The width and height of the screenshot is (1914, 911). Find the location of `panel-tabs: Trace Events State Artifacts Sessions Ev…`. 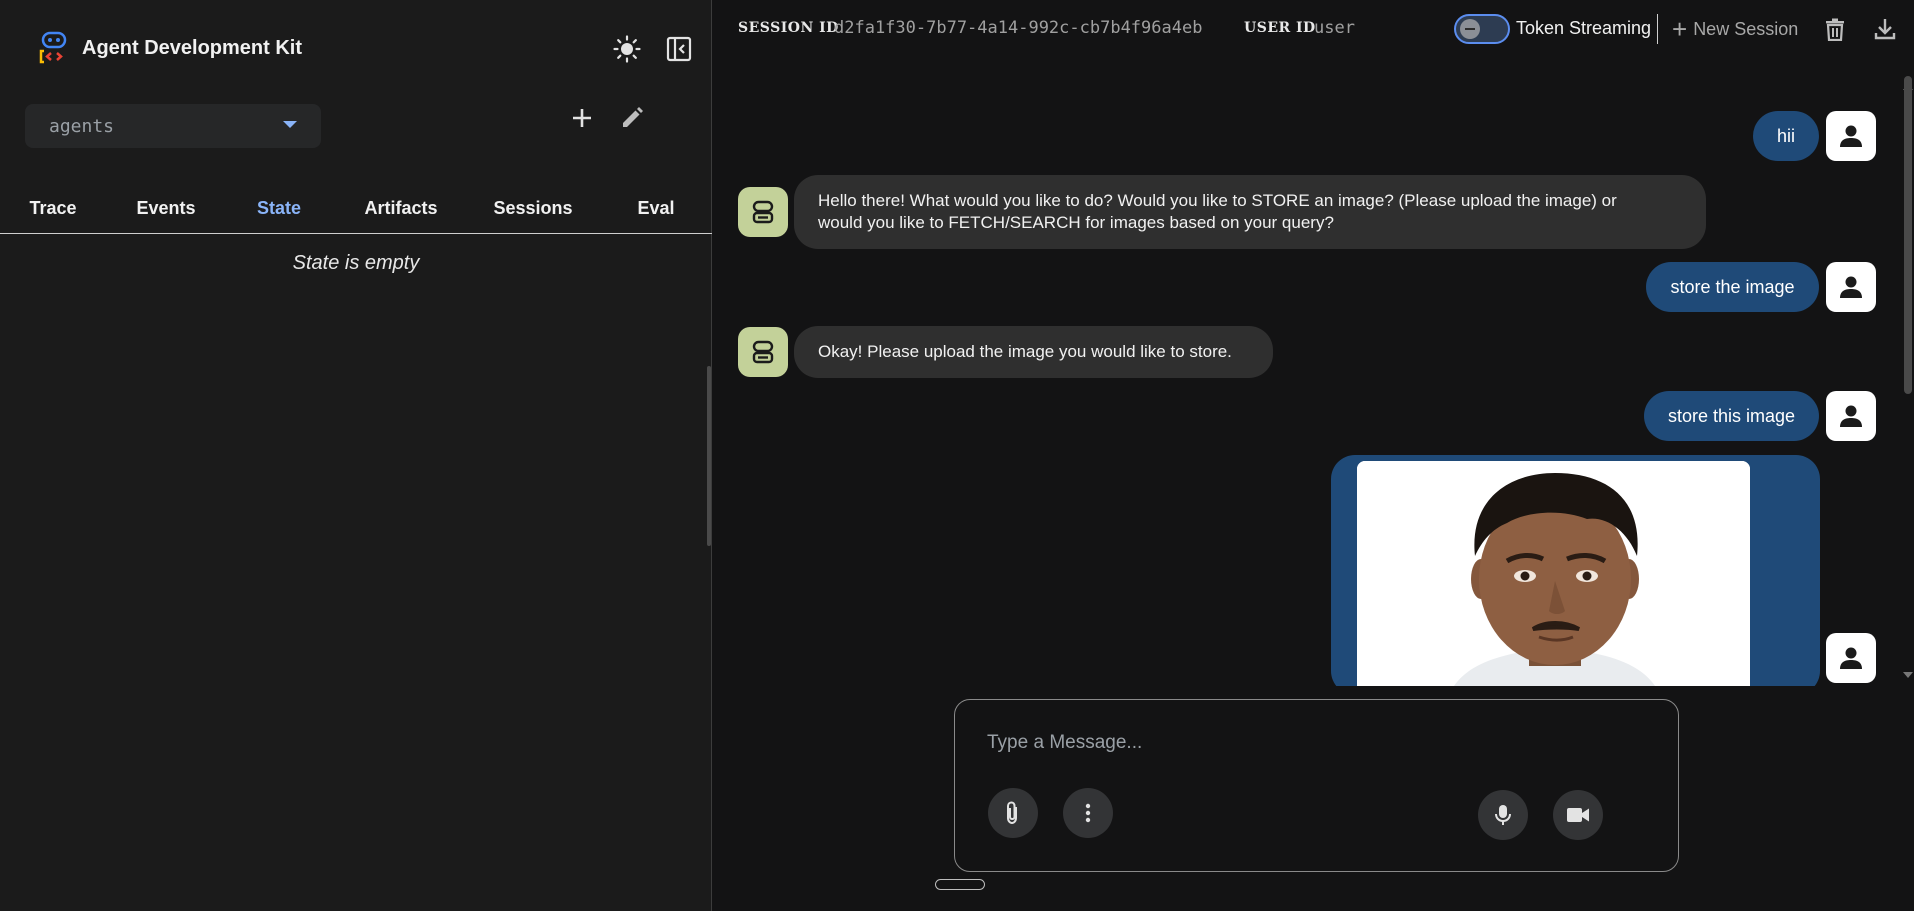

panel-tabs: Trace Events State Artifacts Sessions Ev… is located at coordinates (356, 208).